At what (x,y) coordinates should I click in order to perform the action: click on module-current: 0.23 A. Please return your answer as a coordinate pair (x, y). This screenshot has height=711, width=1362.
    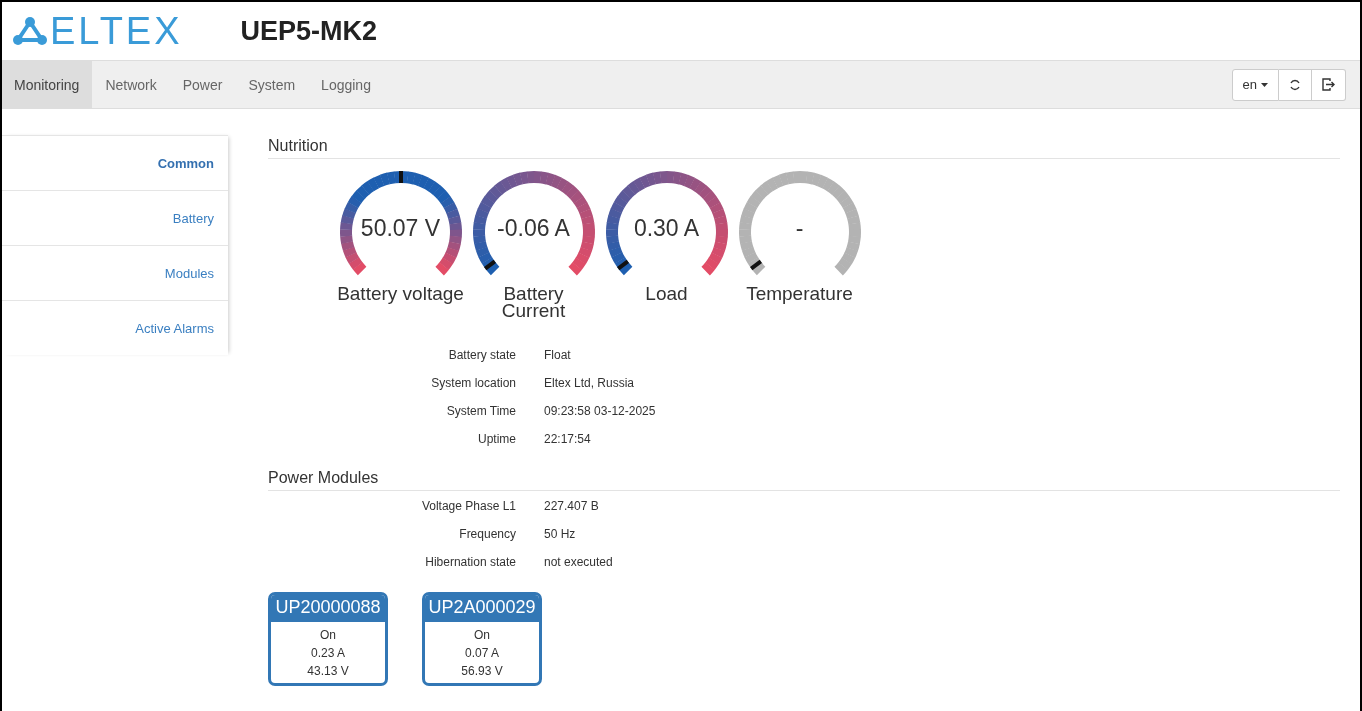
    Looking at the image, I should click on (328, 653).